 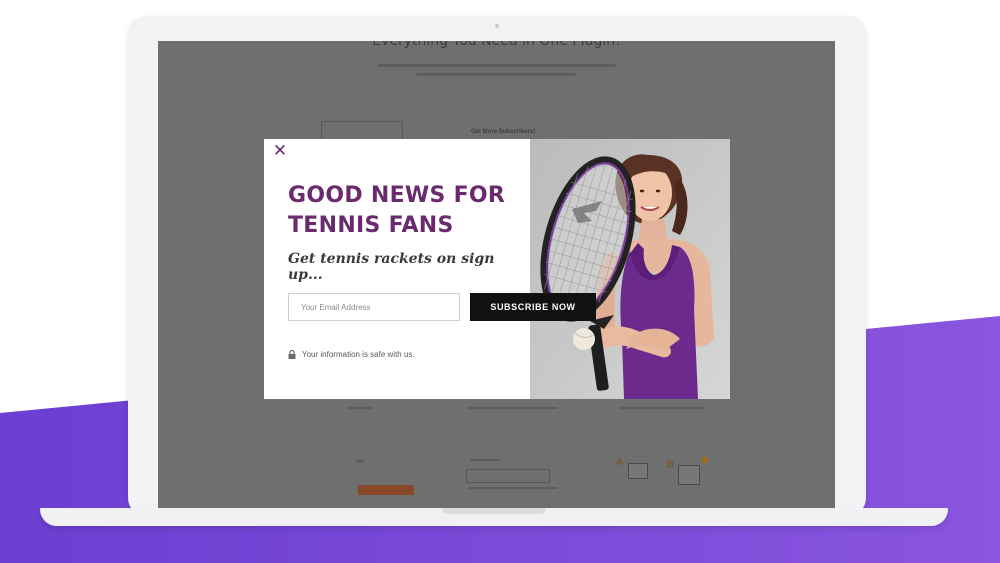 I want to click on privacy-text: Your information is safe with us., so click(x=358, y=354).